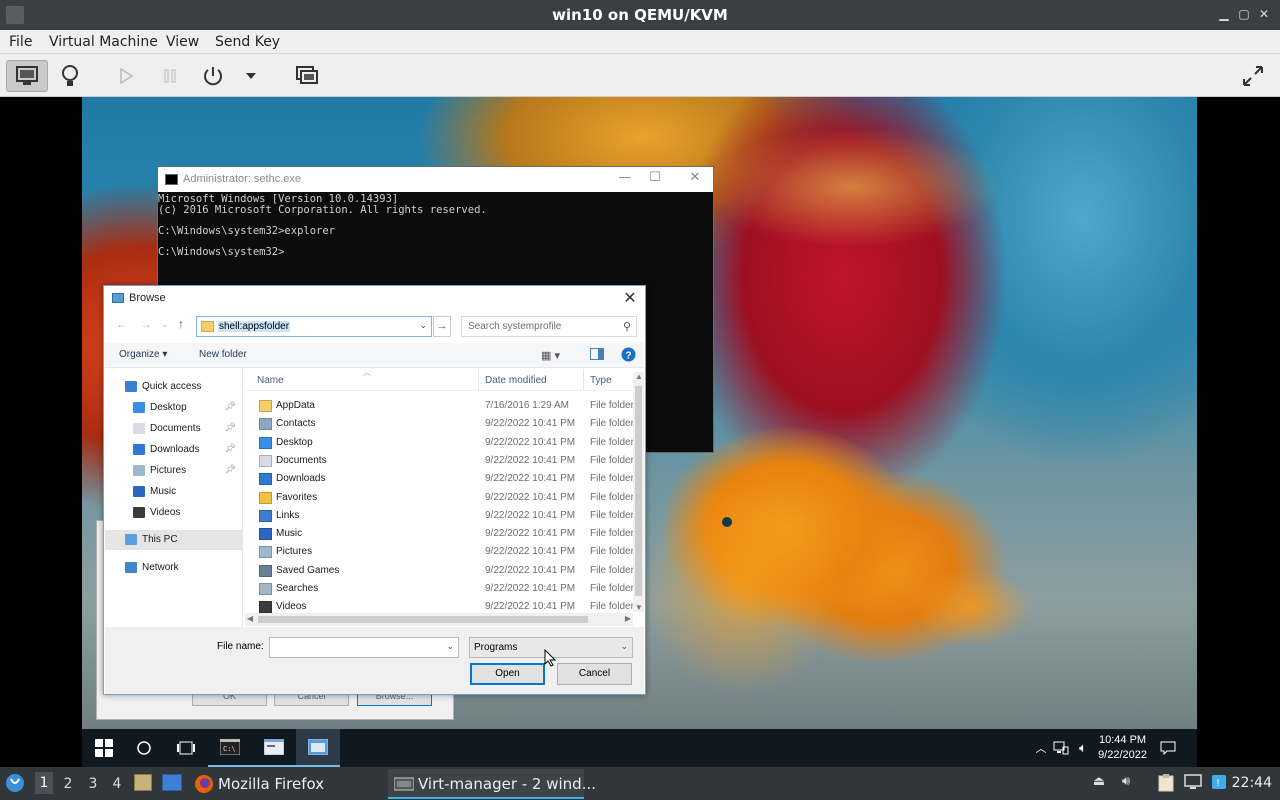 This screenshot has height=800, width=1280. What do you see at coordinates (1126, 783) in the screenshot?
I see `volume-icon: 🔊︎` at bounding box center [1126, 783].